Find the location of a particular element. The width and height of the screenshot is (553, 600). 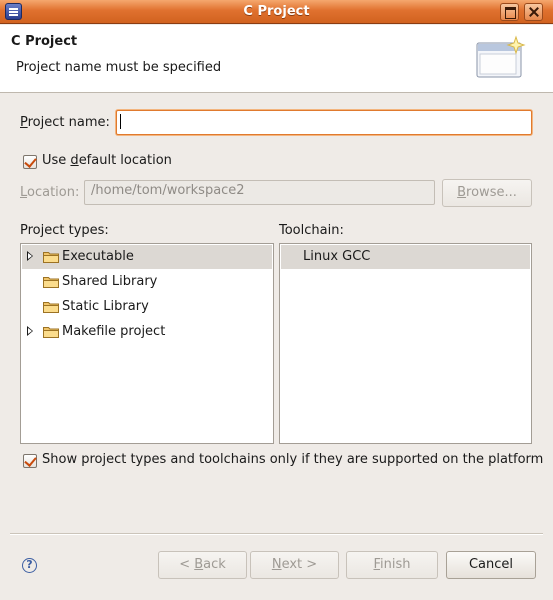

list-item-label: Shared Library is located at coordinates (110, 281).